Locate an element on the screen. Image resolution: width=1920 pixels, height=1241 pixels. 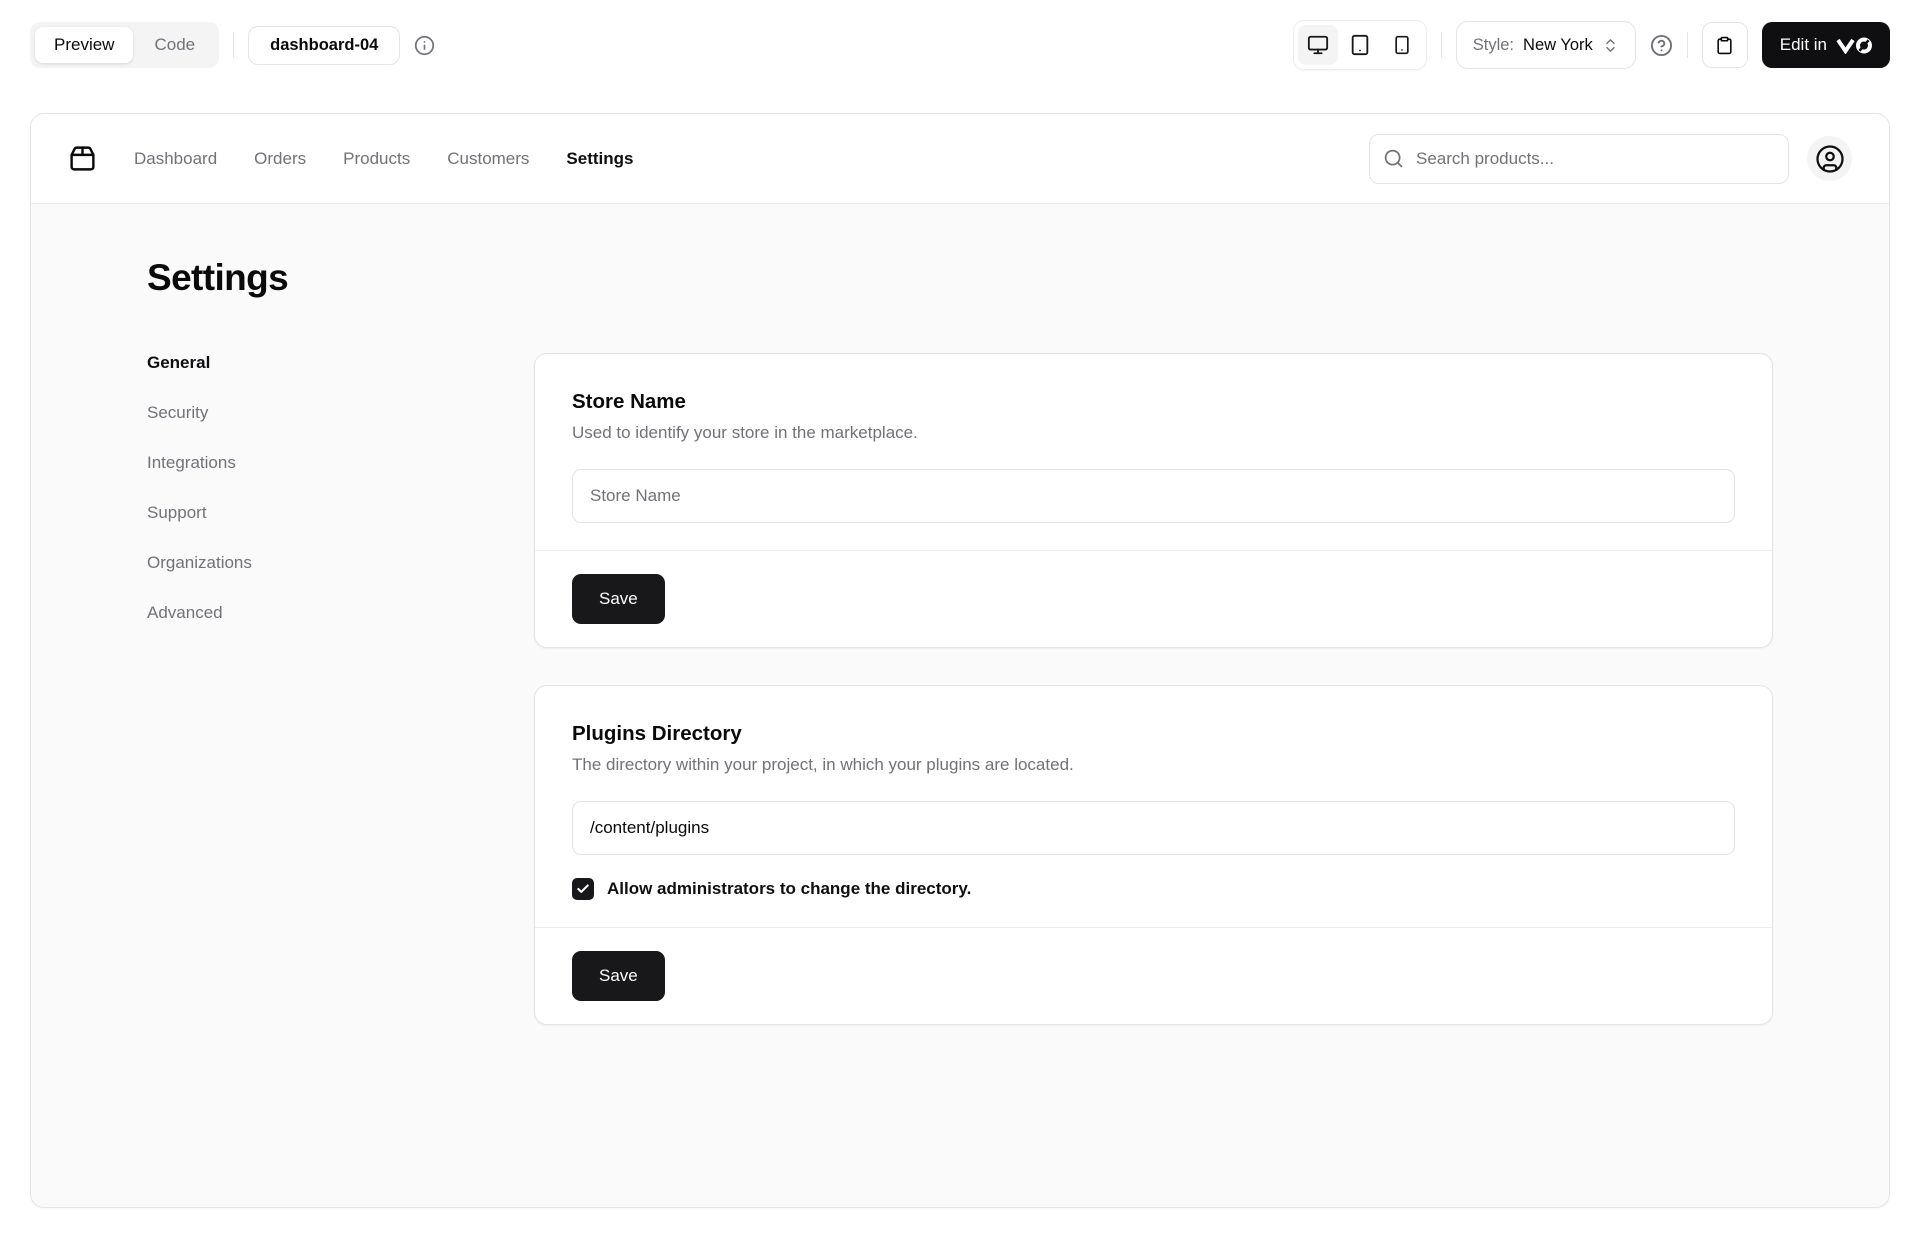
sidebar-item-support: Support is located at coordinates (287, 513).